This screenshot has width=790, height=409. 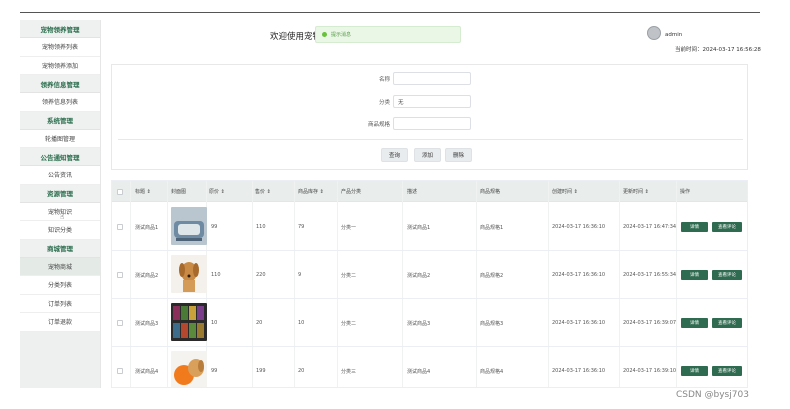 I want to click on cell-spec: 商品规格3, so click(x=492, y=323).